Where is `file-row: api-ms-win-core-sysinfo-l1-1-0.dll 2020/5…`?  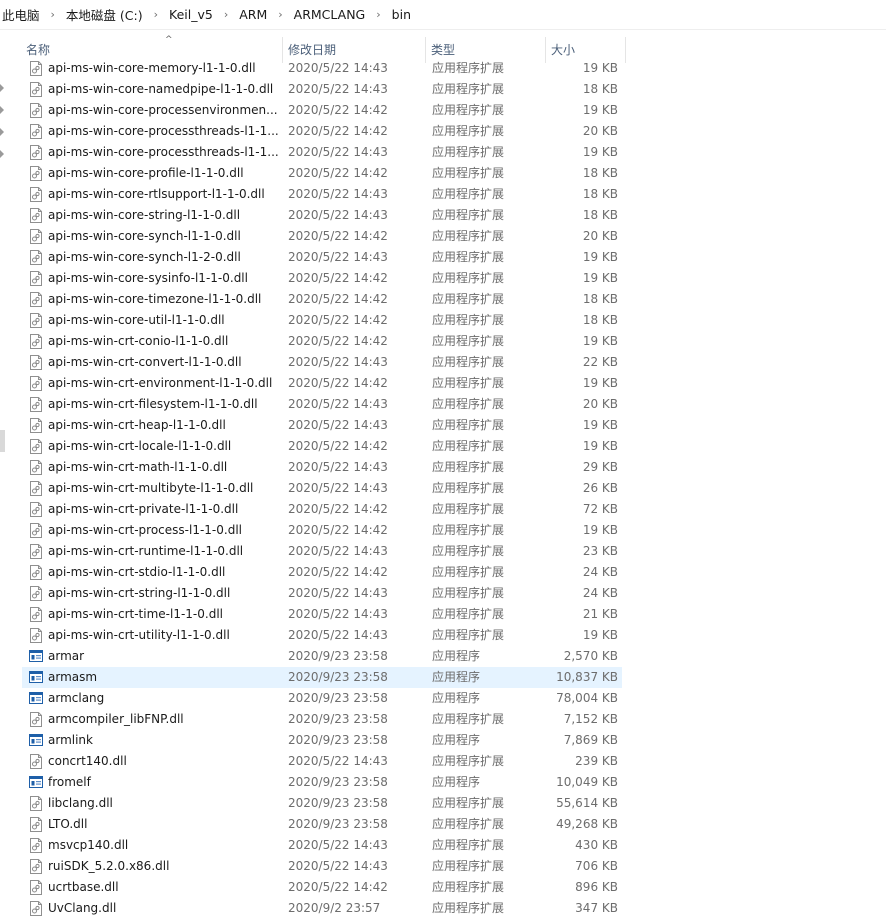
file-row: api-ms-win-core-sysinfo-l1-1-0.dll 2020/5… is located at coordinates (443, 278).